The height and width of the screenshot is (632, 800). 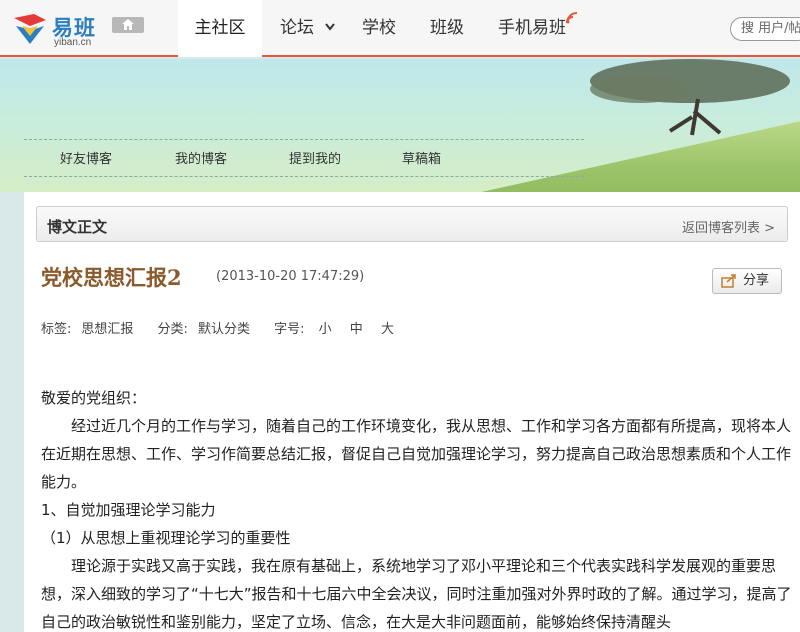 What do you see at coordinates (421, 157) in the screenshot?
I see `tab-drafts: 草稿箱` at bounding box center [421, 157].